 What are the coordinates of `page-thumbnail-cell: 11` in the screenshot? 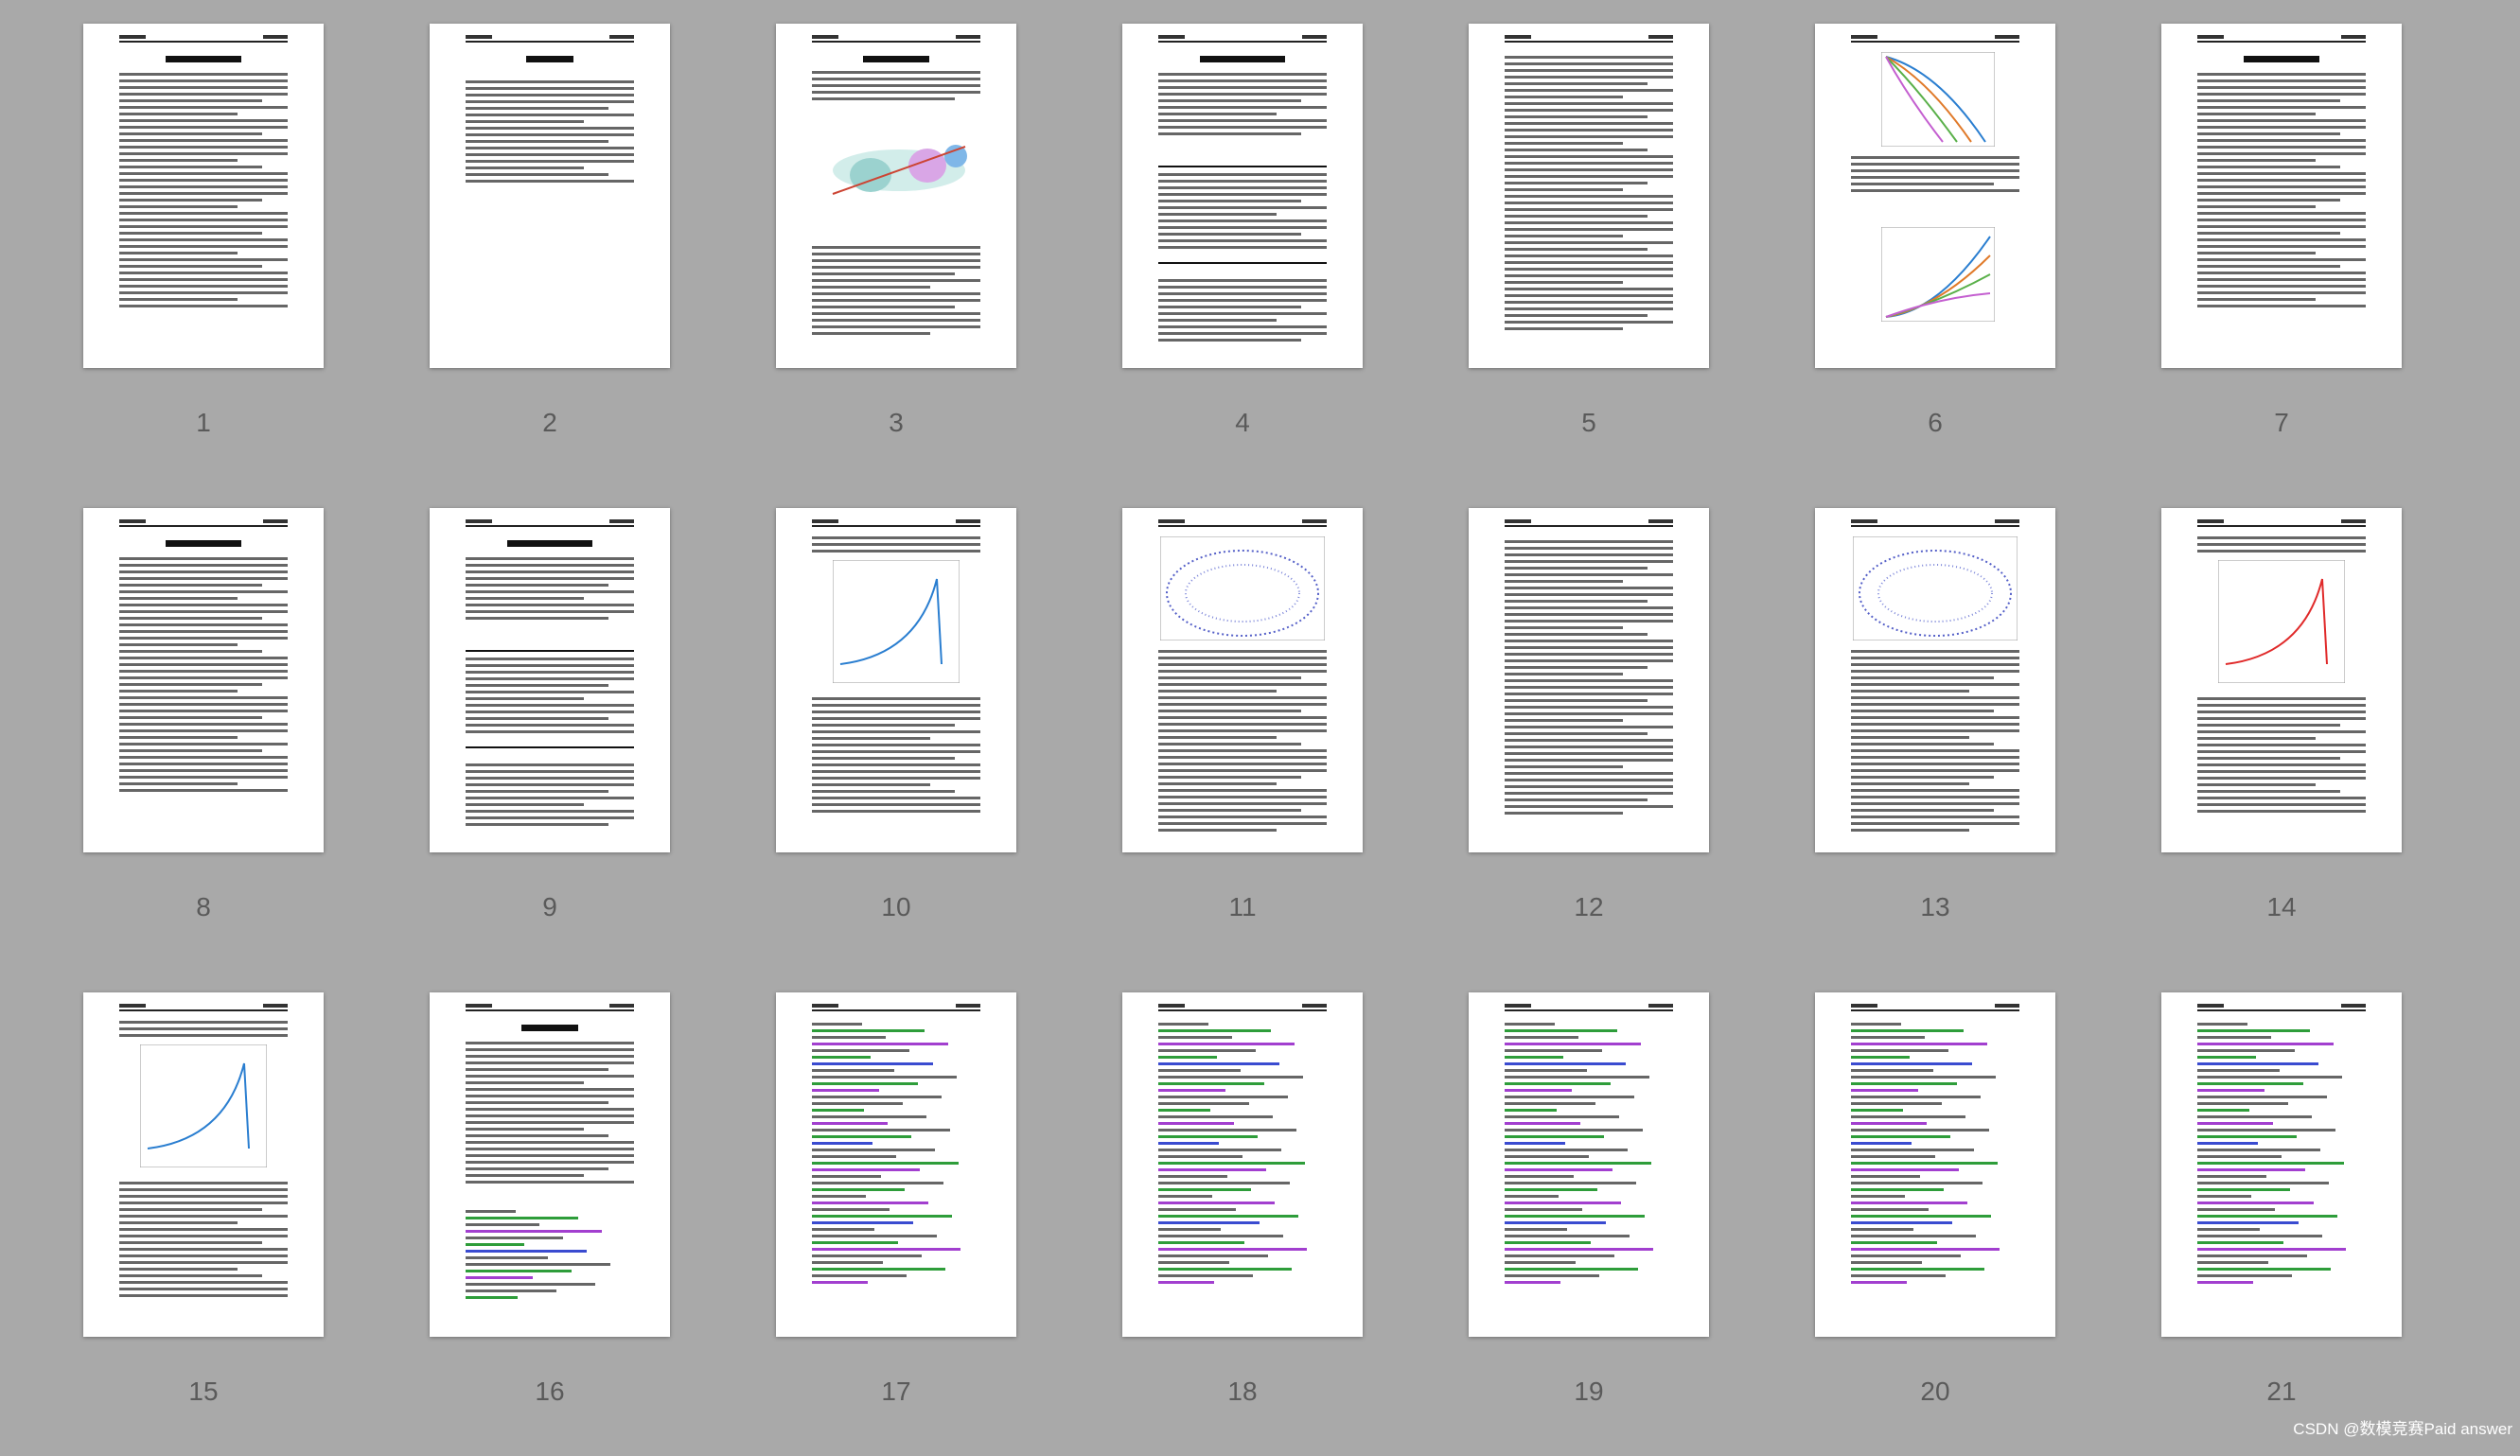 It's located at (1242, 740).